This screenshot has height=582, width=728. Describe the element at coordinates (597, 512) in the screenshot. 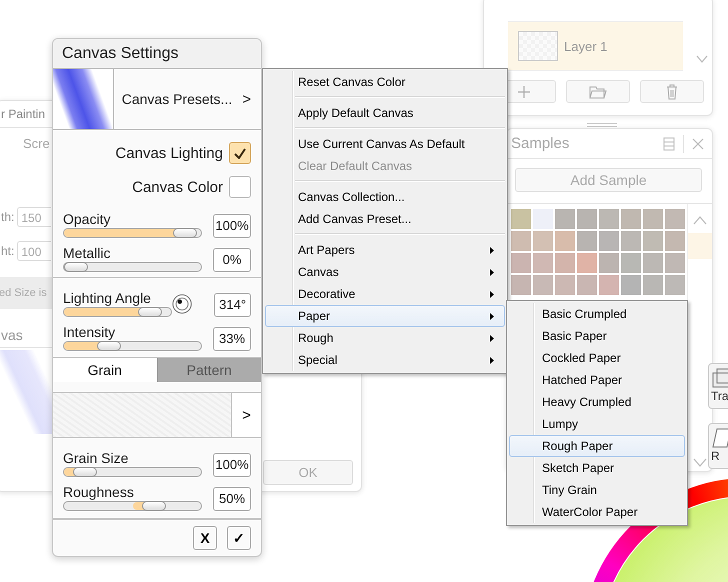

I see `menu-item: WaterColor Paper` at that location.